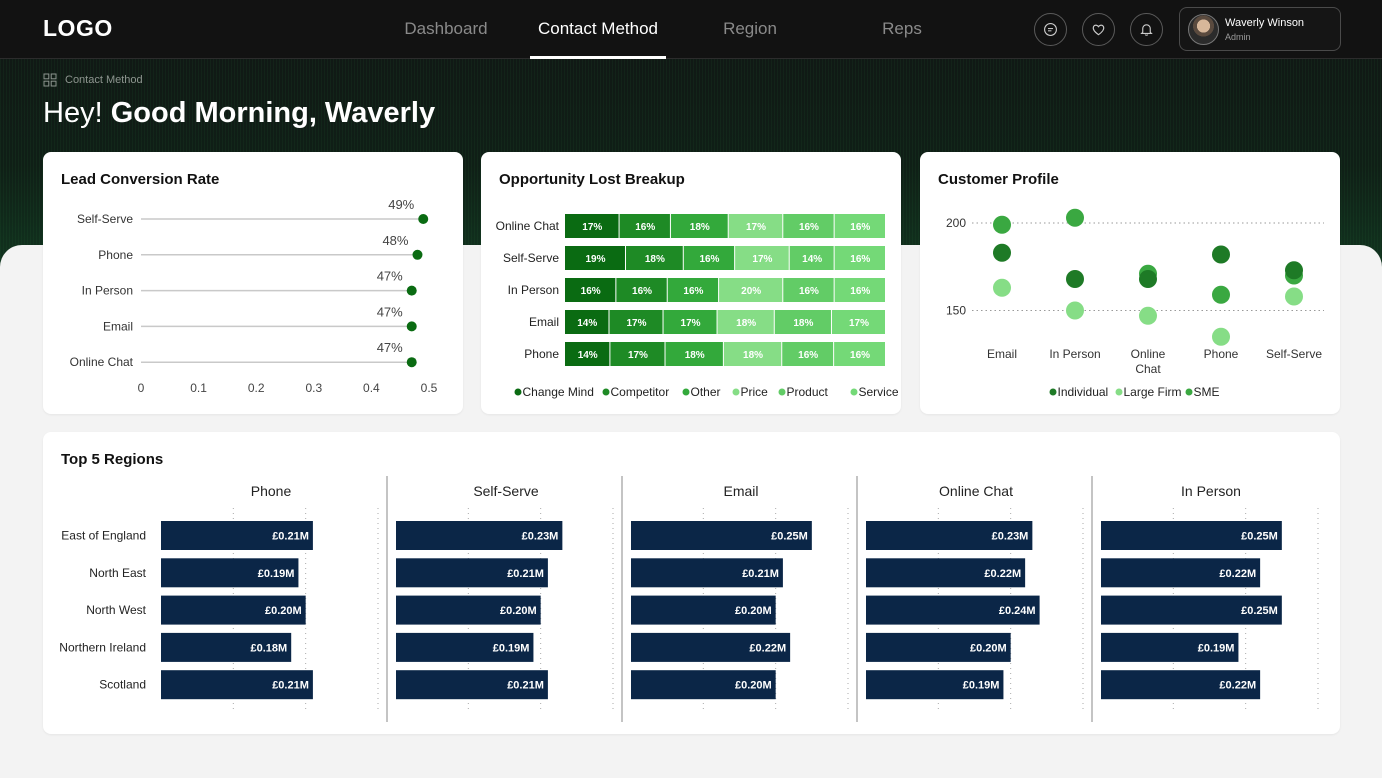 This screenshot has height=778, width=1382. What do you see at coordinates (1074, 354) in the screenshot?
I see `x-tick-label: In Person` at bounding box center [1074, 354].